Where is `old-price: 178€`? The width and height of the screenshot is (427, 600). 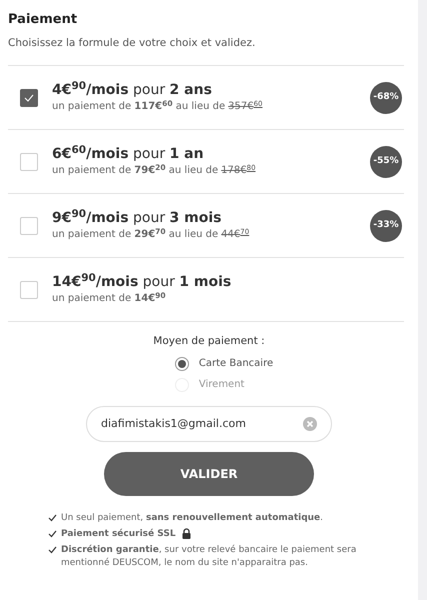 old-price: 178€ is located at coordinates (234, 171).